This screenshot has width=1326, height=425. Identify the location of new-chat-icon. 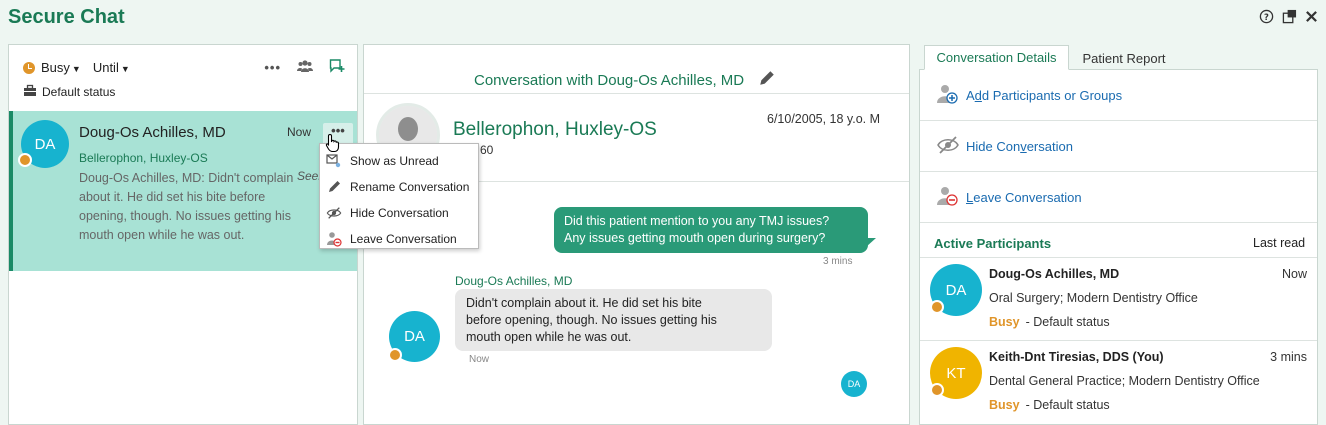
(337, 67).